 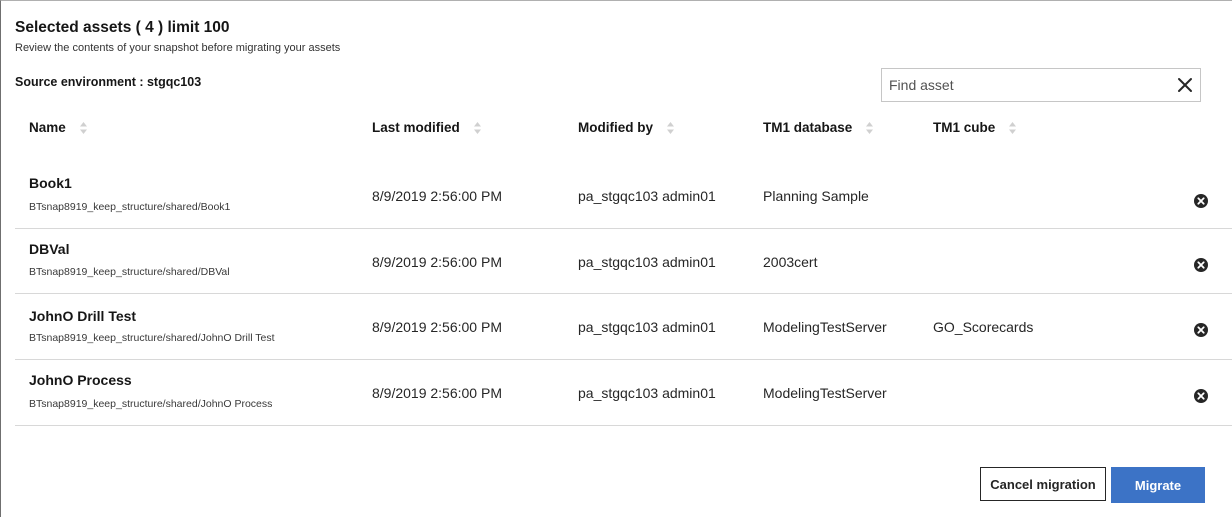 I want to click on column-header-label: TM1 cube, so click(x=964, y=127).